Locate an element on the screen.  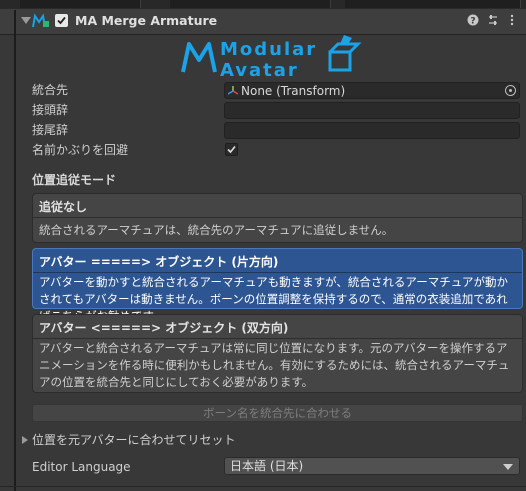
modular-avatar-component-icon is located at coordinates (40, 20).